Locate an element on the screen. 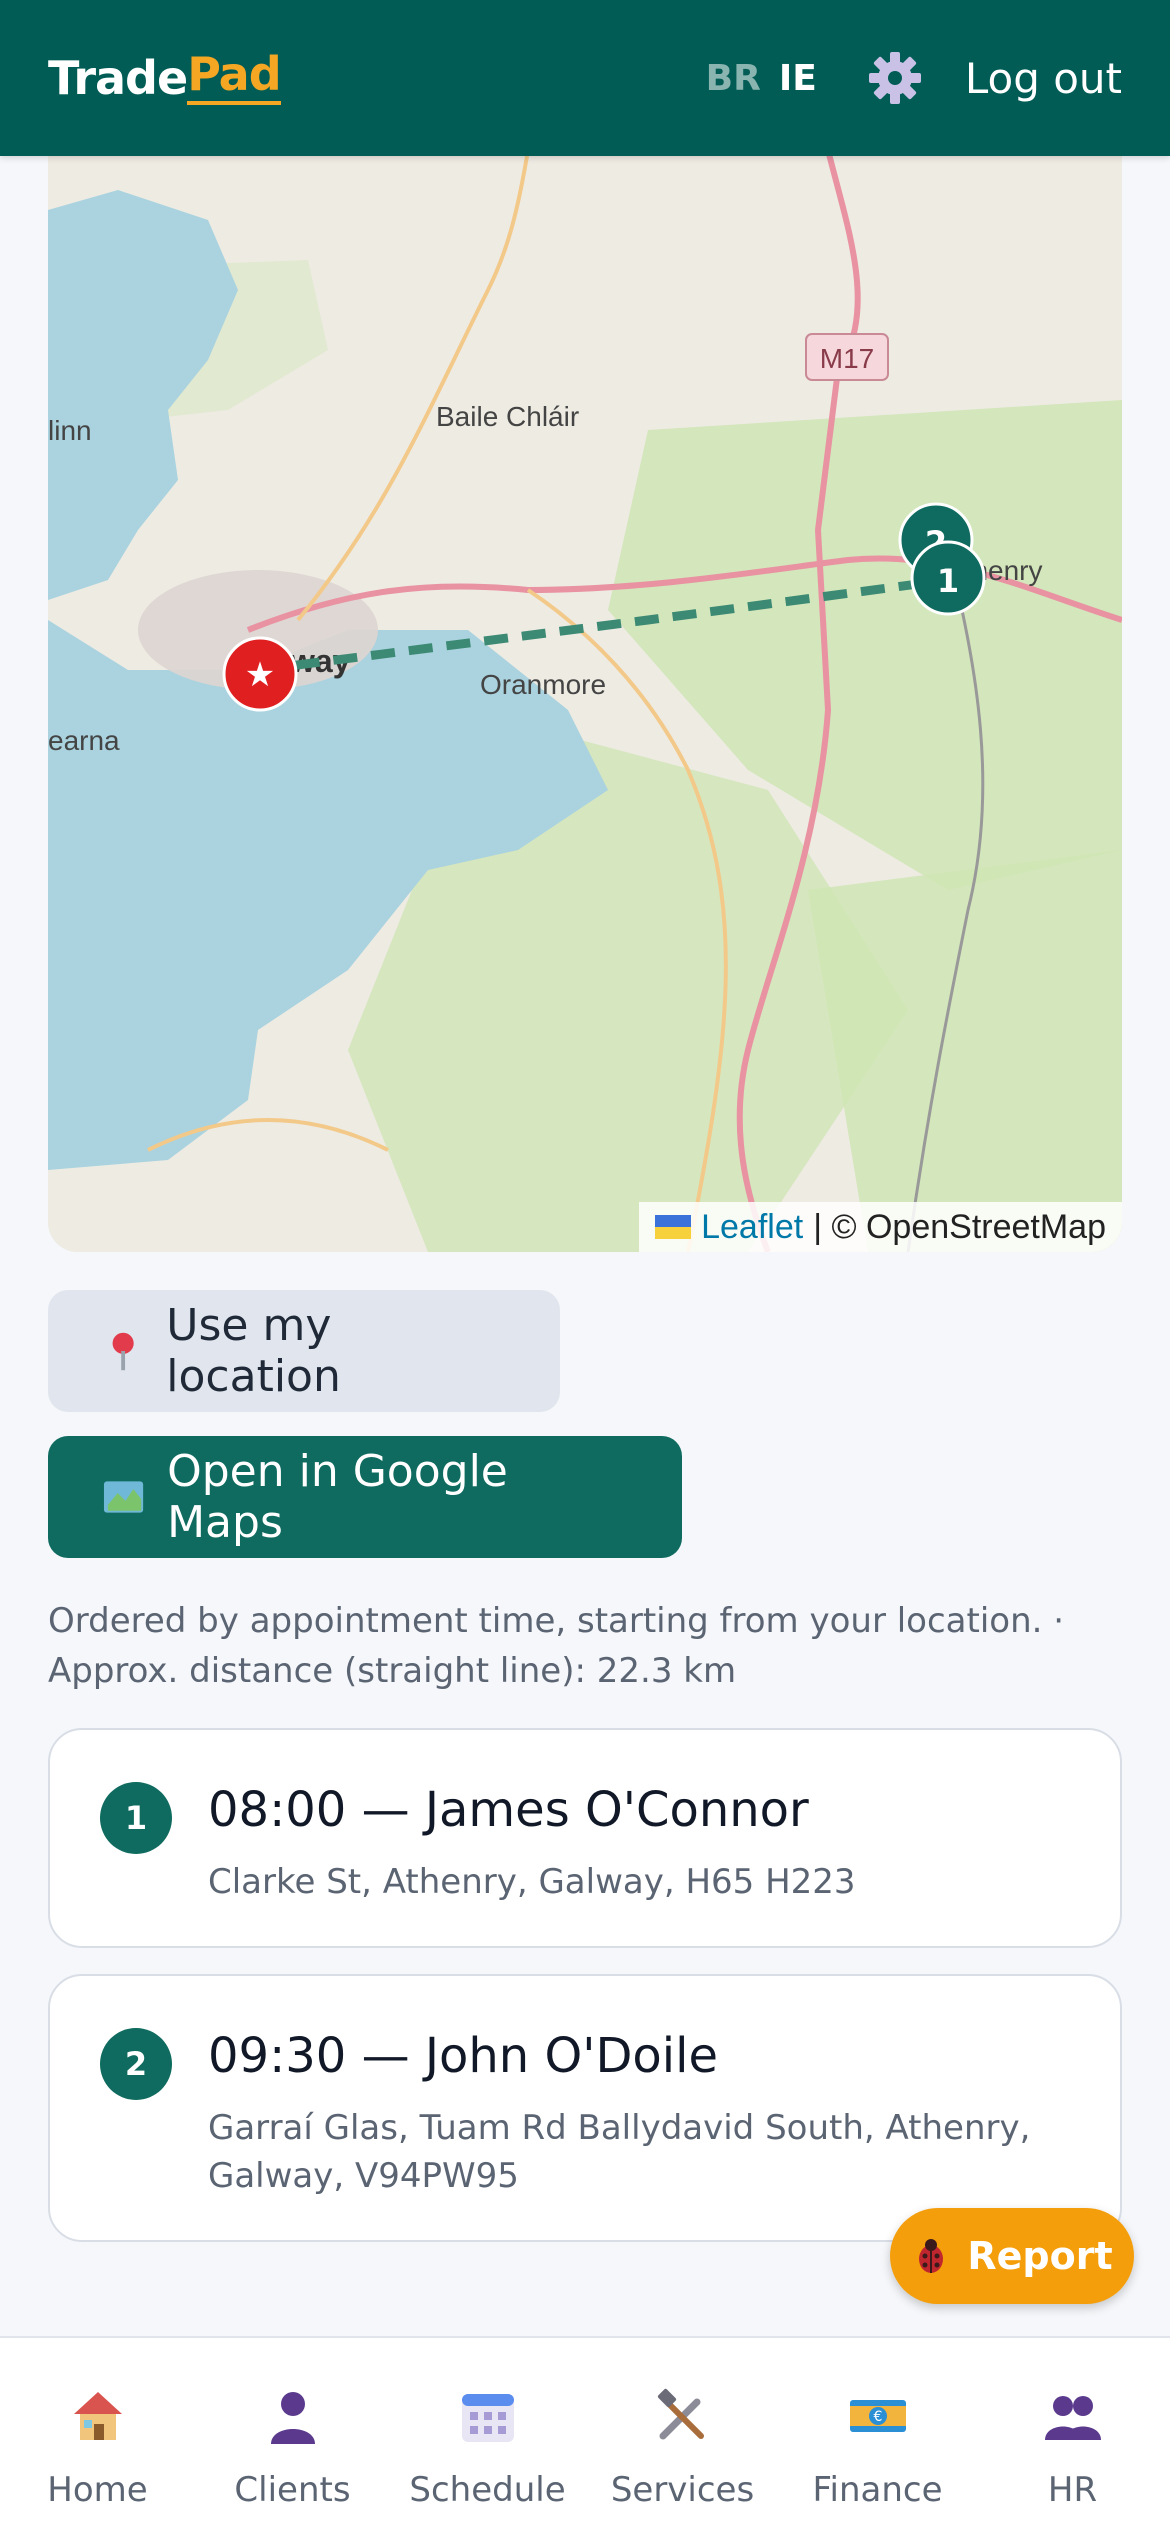  ukraine-flag-icon is located at coordinates (673, 1227).